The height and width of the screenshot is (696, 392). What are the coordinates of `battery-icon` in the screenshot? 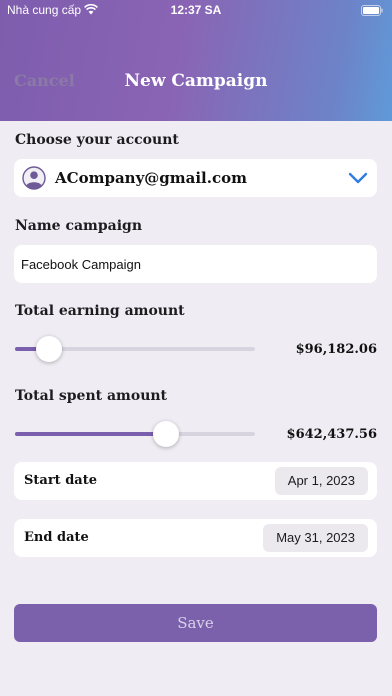 It's located at (372, 10).